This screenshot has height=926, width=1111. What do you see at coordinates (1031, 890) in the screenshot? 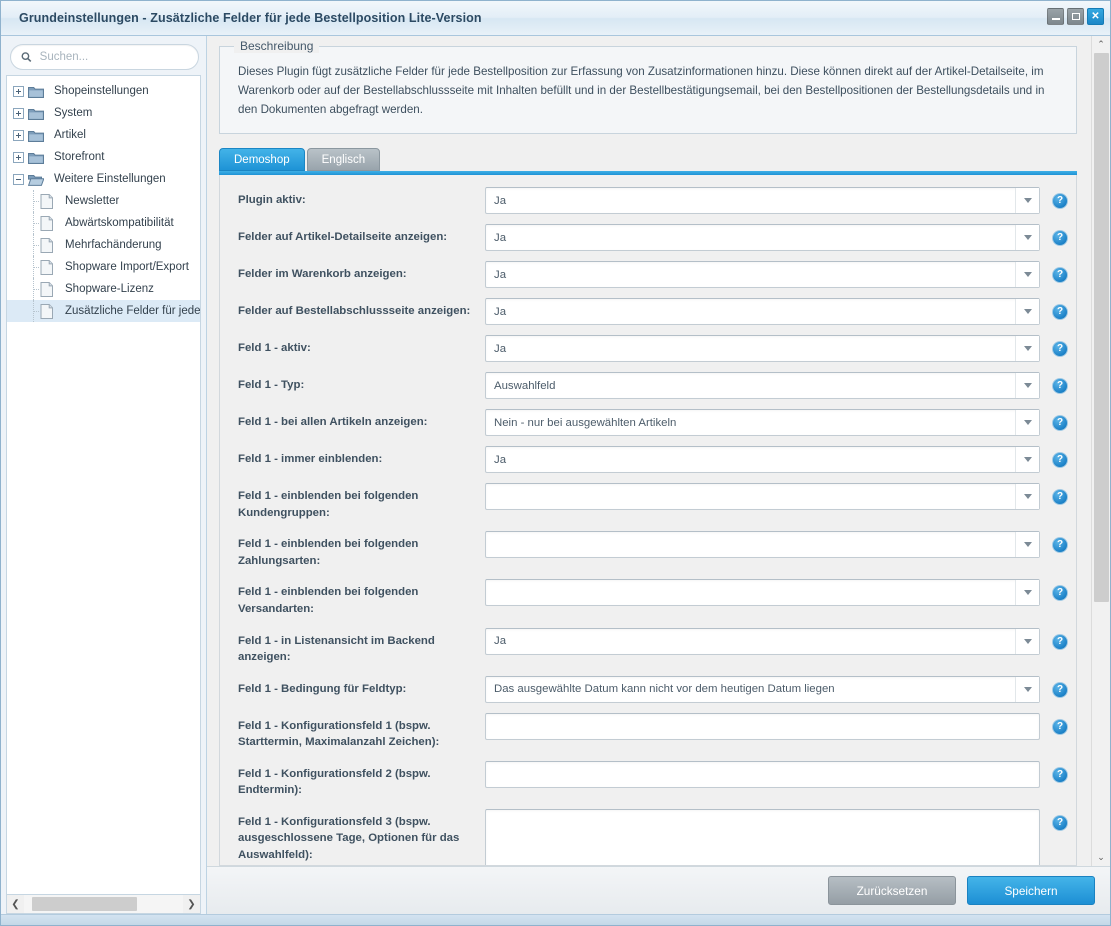
I see `save-button: Speichern` at bounding box center [1031, 890].